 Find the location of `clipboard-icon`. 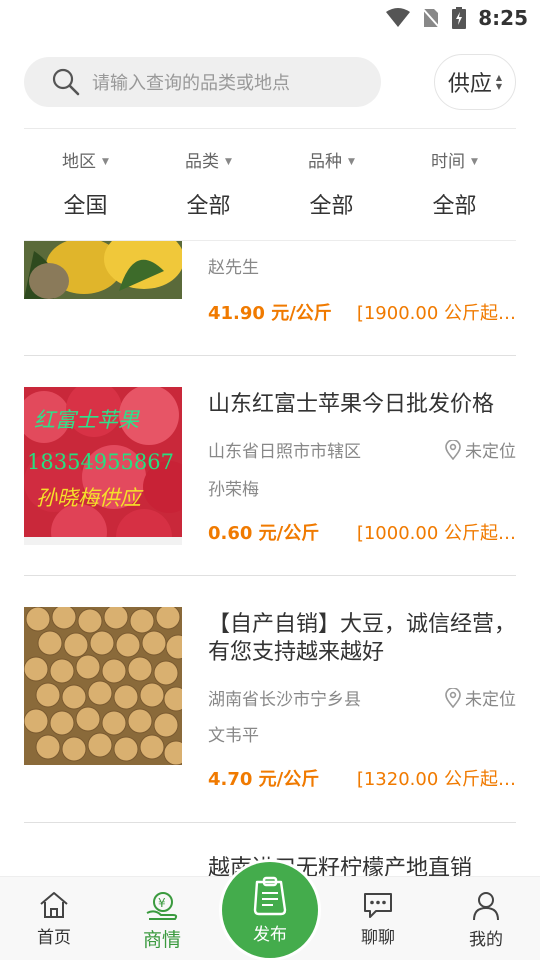

clipboard-icon is located at coordinates (270, 895).